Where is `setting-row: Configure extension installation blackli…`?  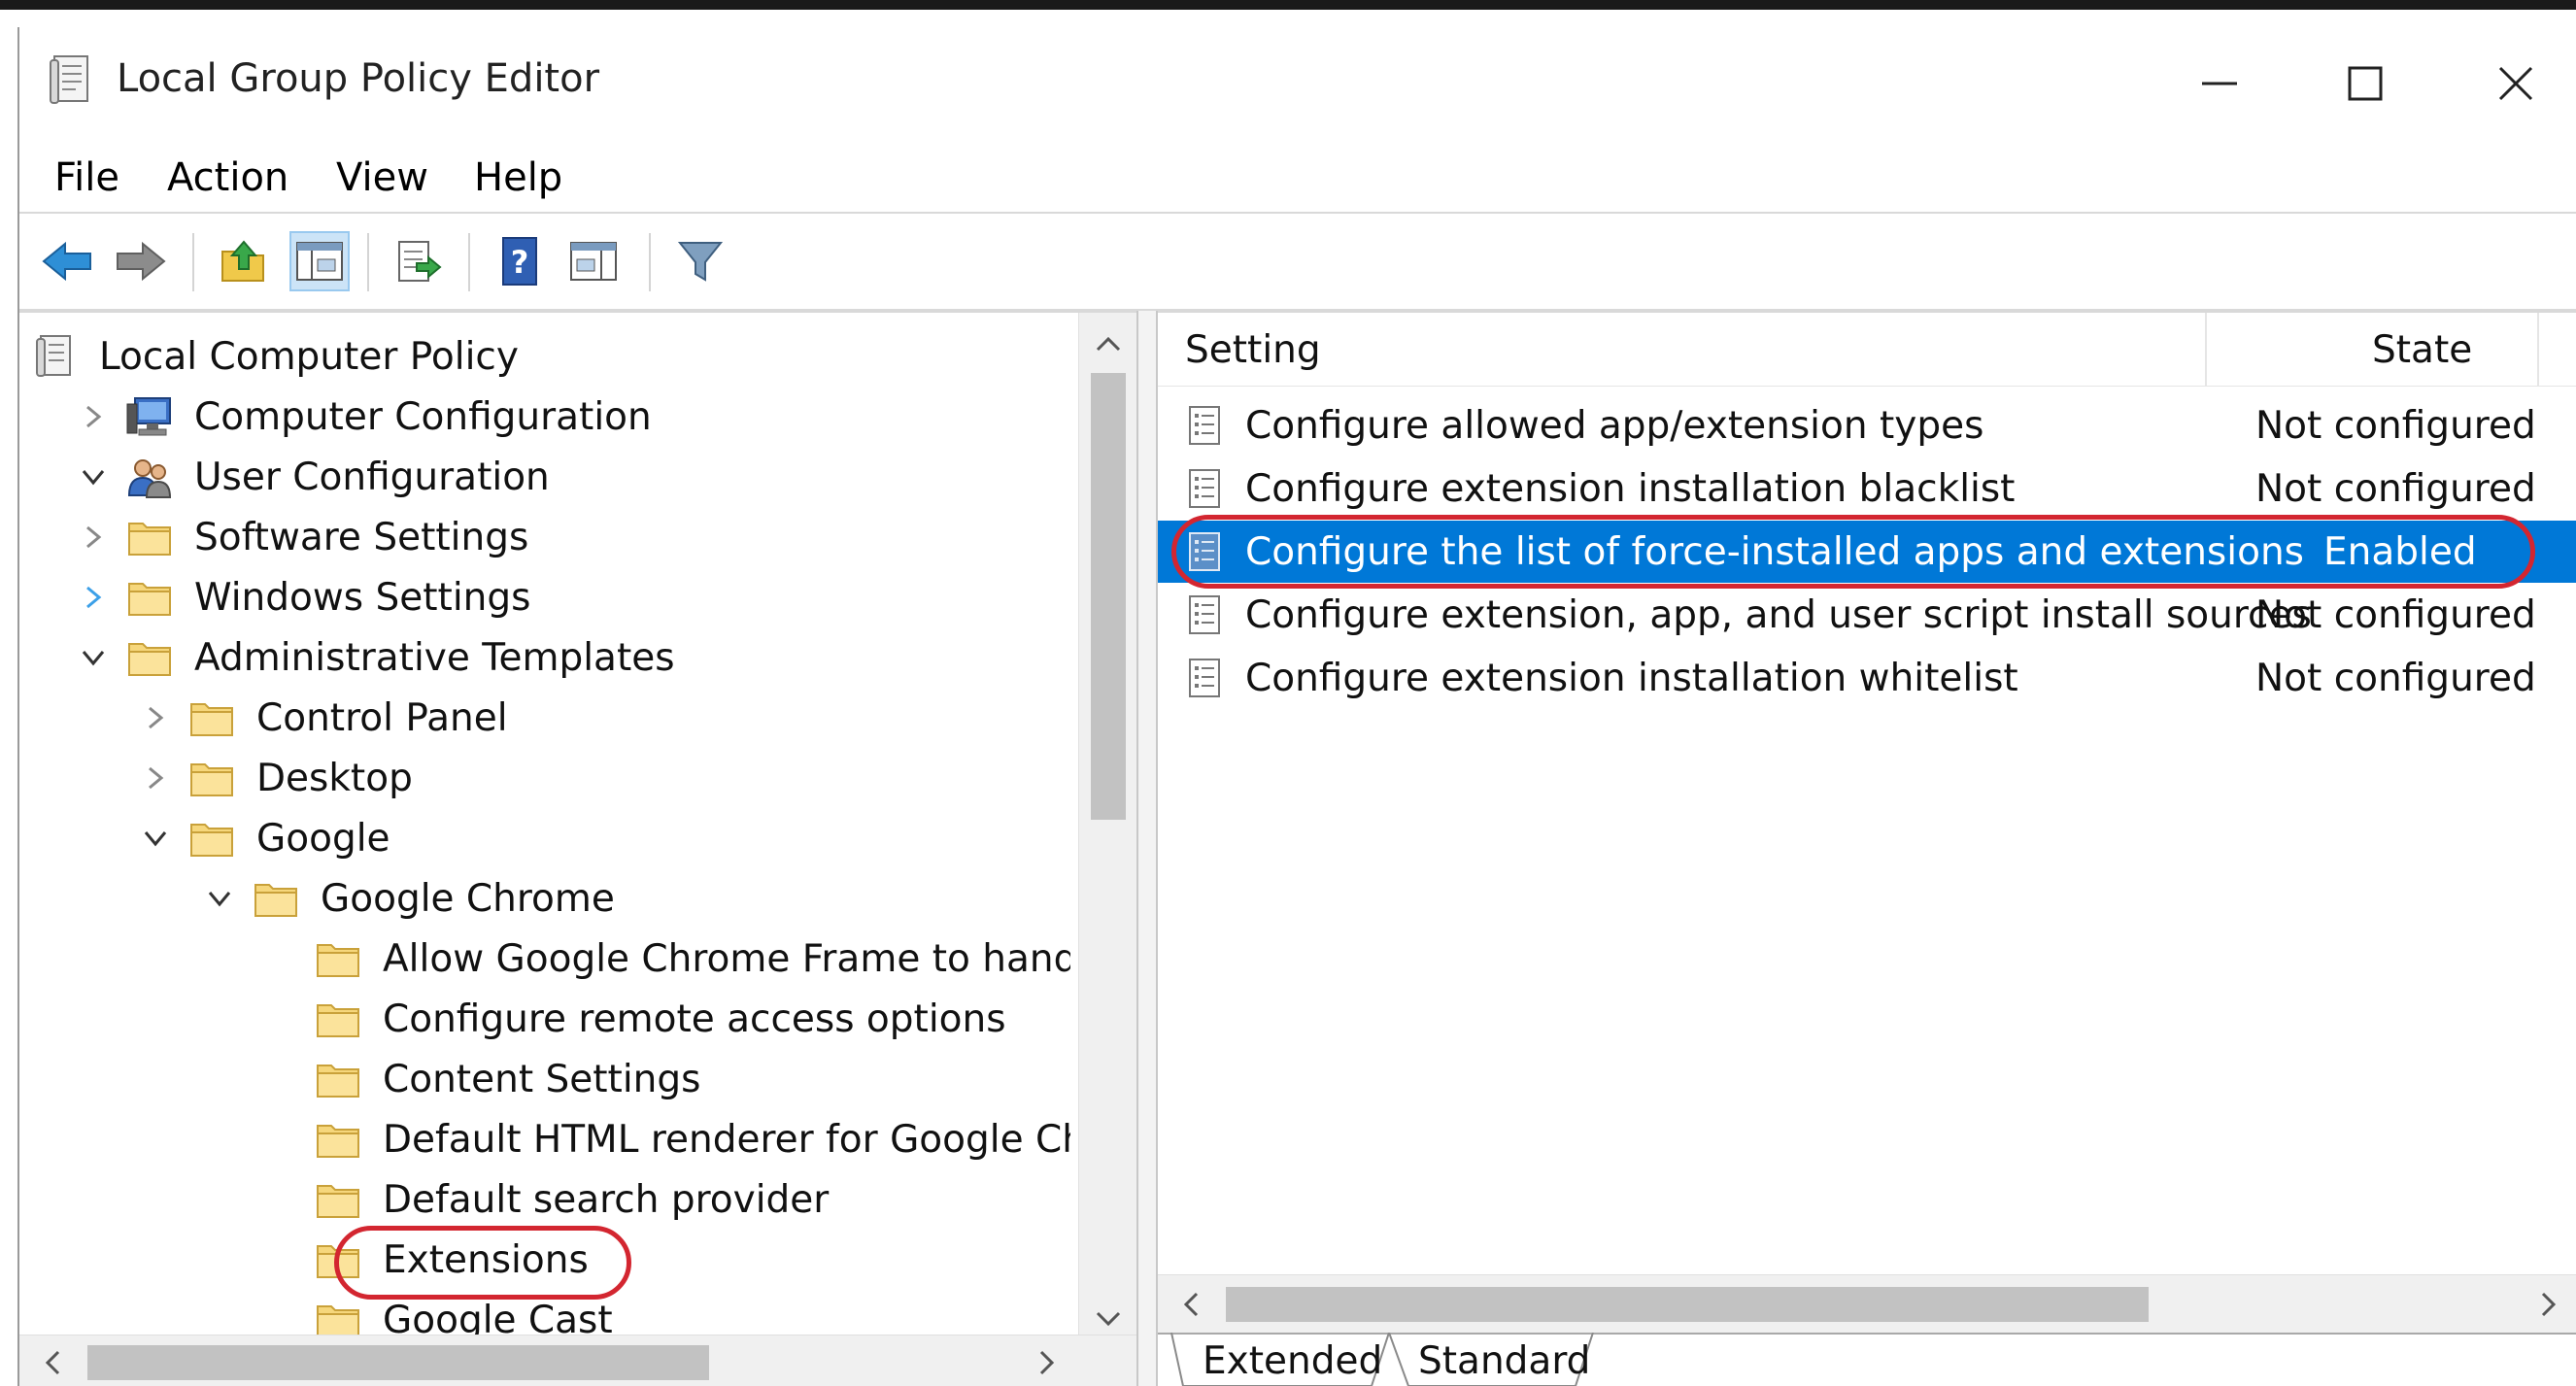
setting-row: Configure extension installation blackli… is located at coordinates (1867, 488).